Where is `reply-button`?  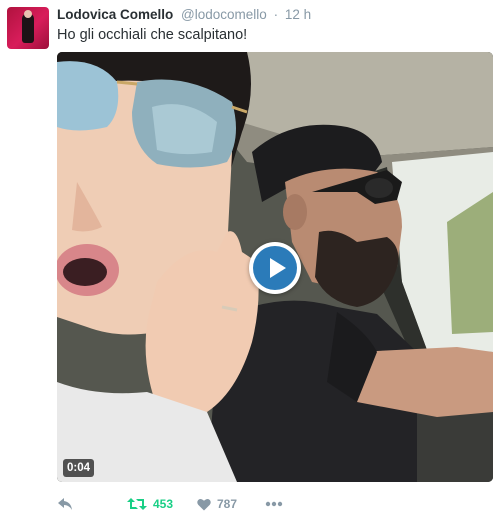
reply-button is located at coordinates (65, 504).